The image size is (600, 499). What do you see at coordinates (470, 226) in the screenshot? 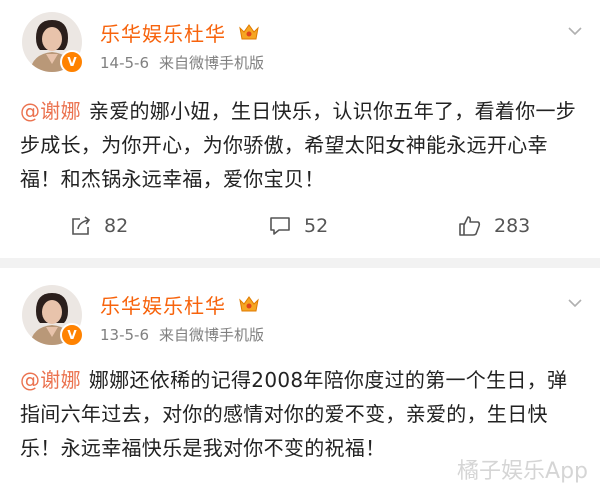
I see `thumbs-up-icon` at bounding box center [470, 226].